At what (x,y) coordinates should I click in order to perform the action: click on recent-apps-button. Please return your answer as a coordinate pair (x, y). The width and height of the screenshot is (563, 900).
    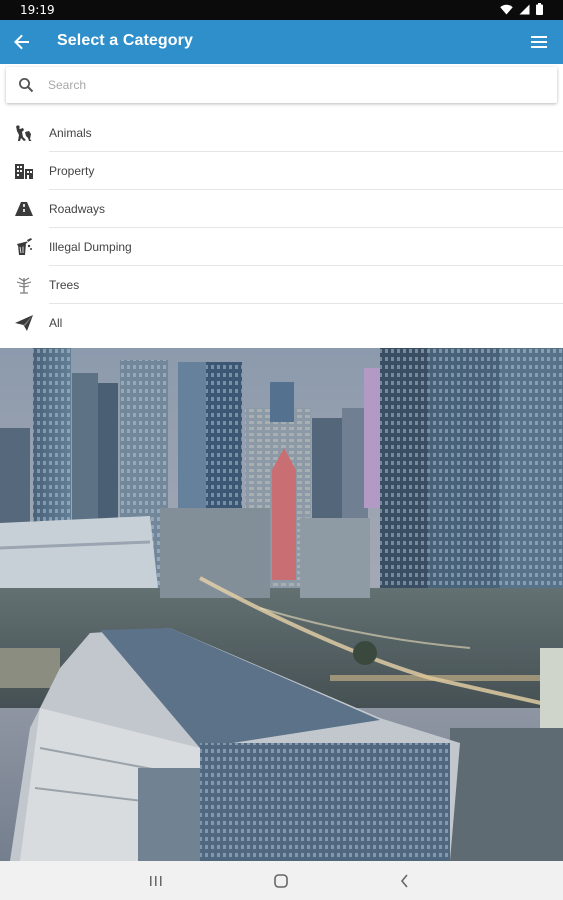
    Looking at the image, I should click on (156, 881).